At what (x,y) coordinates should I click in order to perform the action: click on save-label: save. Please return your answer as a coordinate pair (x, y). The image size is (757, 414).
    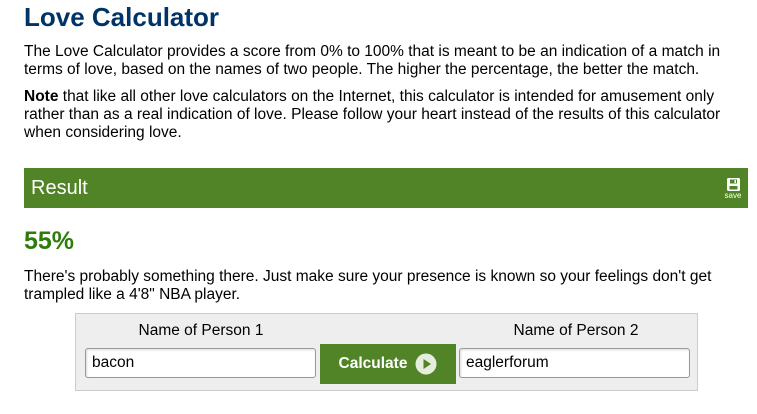
    Looking at the image, I should click on (733, 195).